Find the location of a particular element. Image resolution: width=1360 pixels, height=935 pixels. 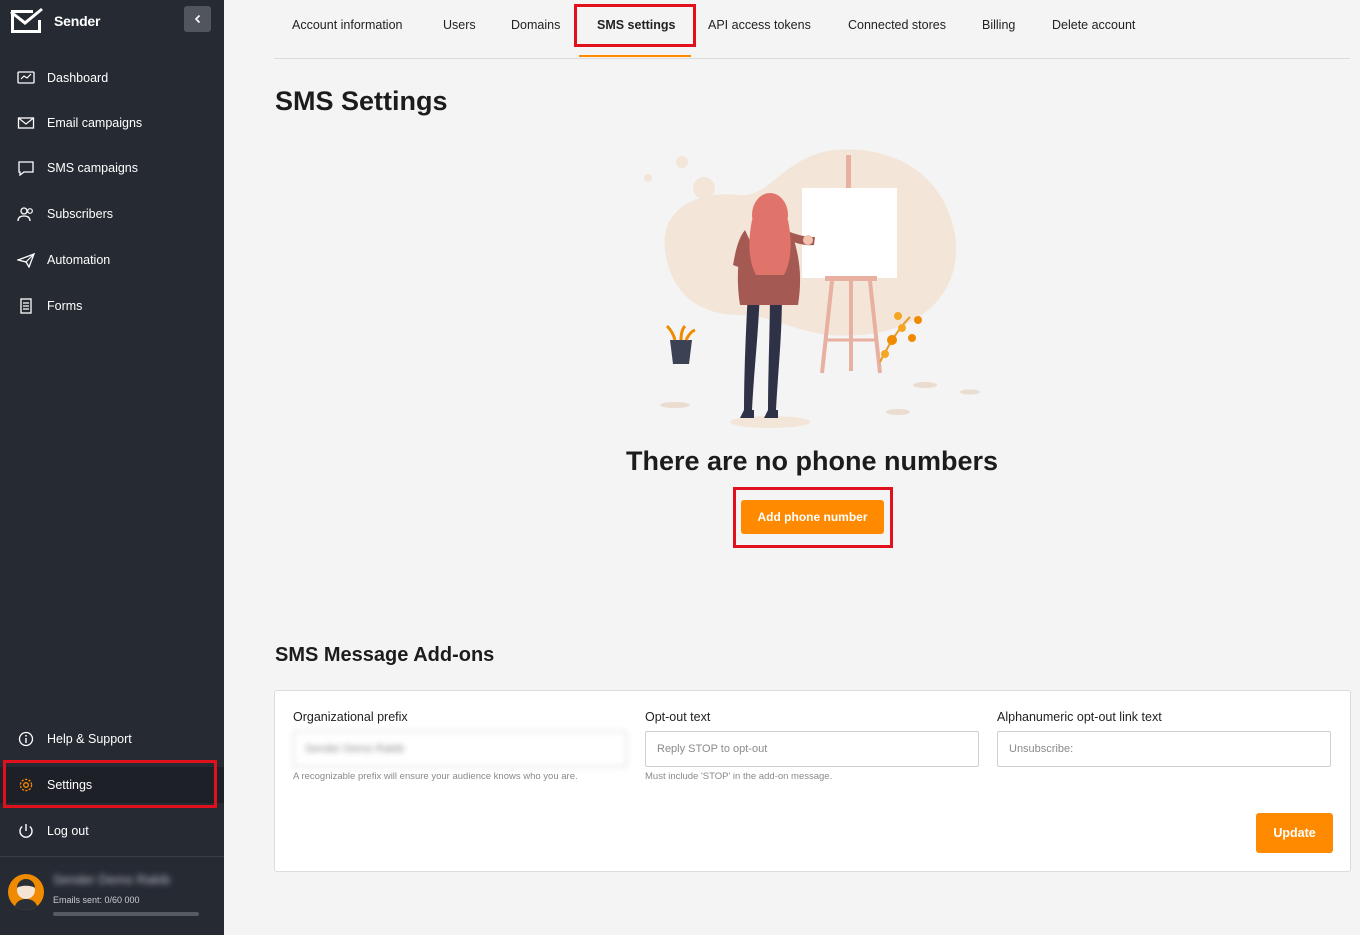

sidebar-item-label: Log out is located at coordinates (68, 831).